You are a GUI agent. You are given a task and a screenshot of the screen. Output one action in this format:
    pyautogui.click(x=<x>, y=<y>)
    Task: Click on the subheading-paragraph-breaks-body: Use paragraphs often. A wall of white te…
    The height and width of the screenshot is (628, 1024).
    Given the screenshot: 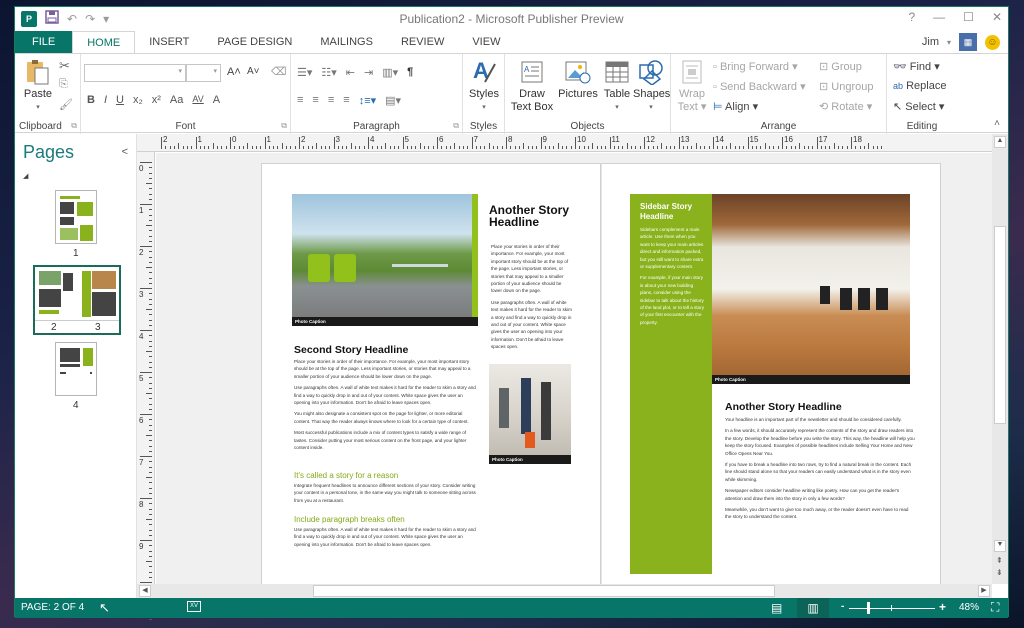 What is the action you would take?
    pyautogui.click(x=385, y=537)
    